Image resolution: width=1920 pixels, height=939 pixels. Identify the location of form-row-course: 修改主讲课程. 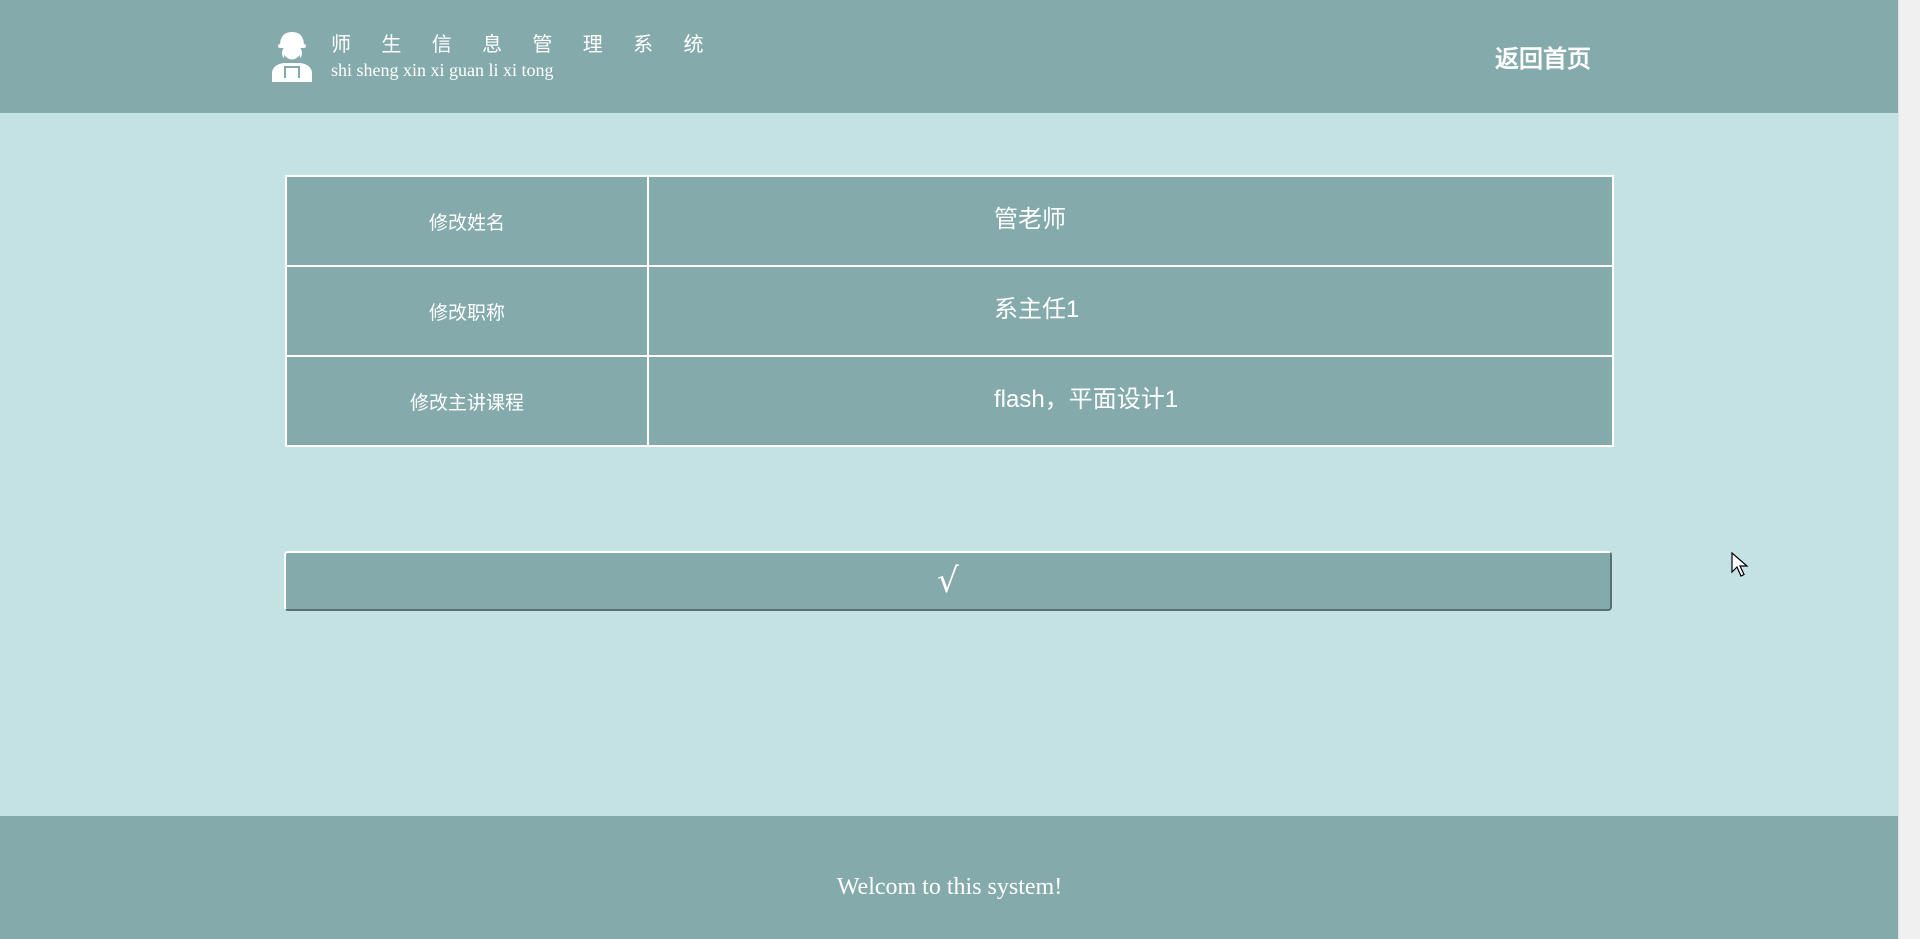
(949, 401).